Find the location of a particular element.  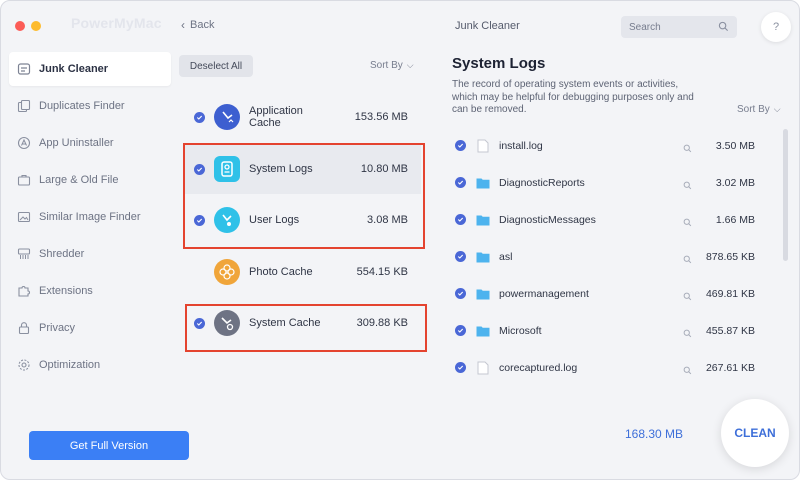

broom-icon is located at coordinates (24, 69).